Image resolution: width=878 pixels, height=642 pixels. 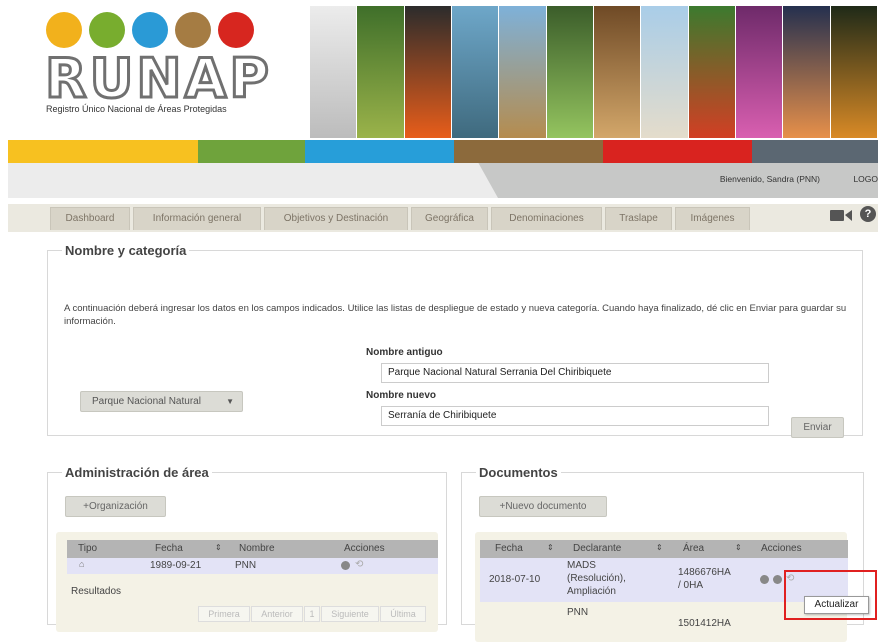 I want to click on banner-photos, so click(x=594, y=72).